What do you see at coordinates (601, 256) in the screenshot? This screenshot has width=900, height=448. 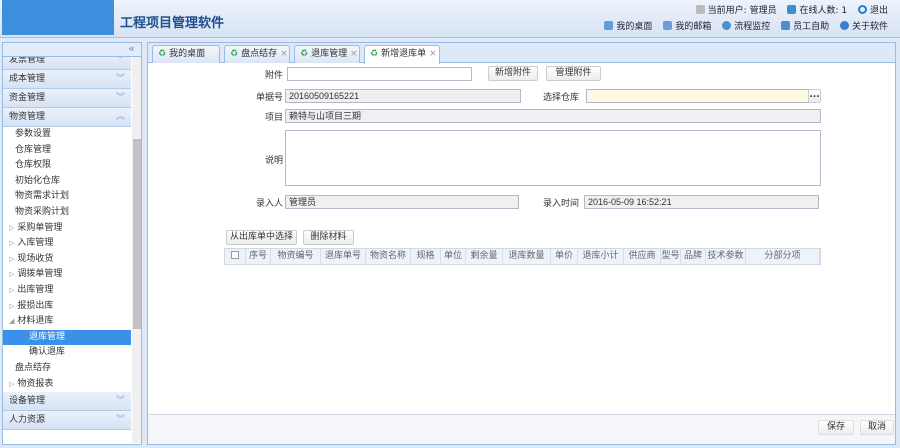 I see `column-header: 退库小计` at bounding box center [601, 256].